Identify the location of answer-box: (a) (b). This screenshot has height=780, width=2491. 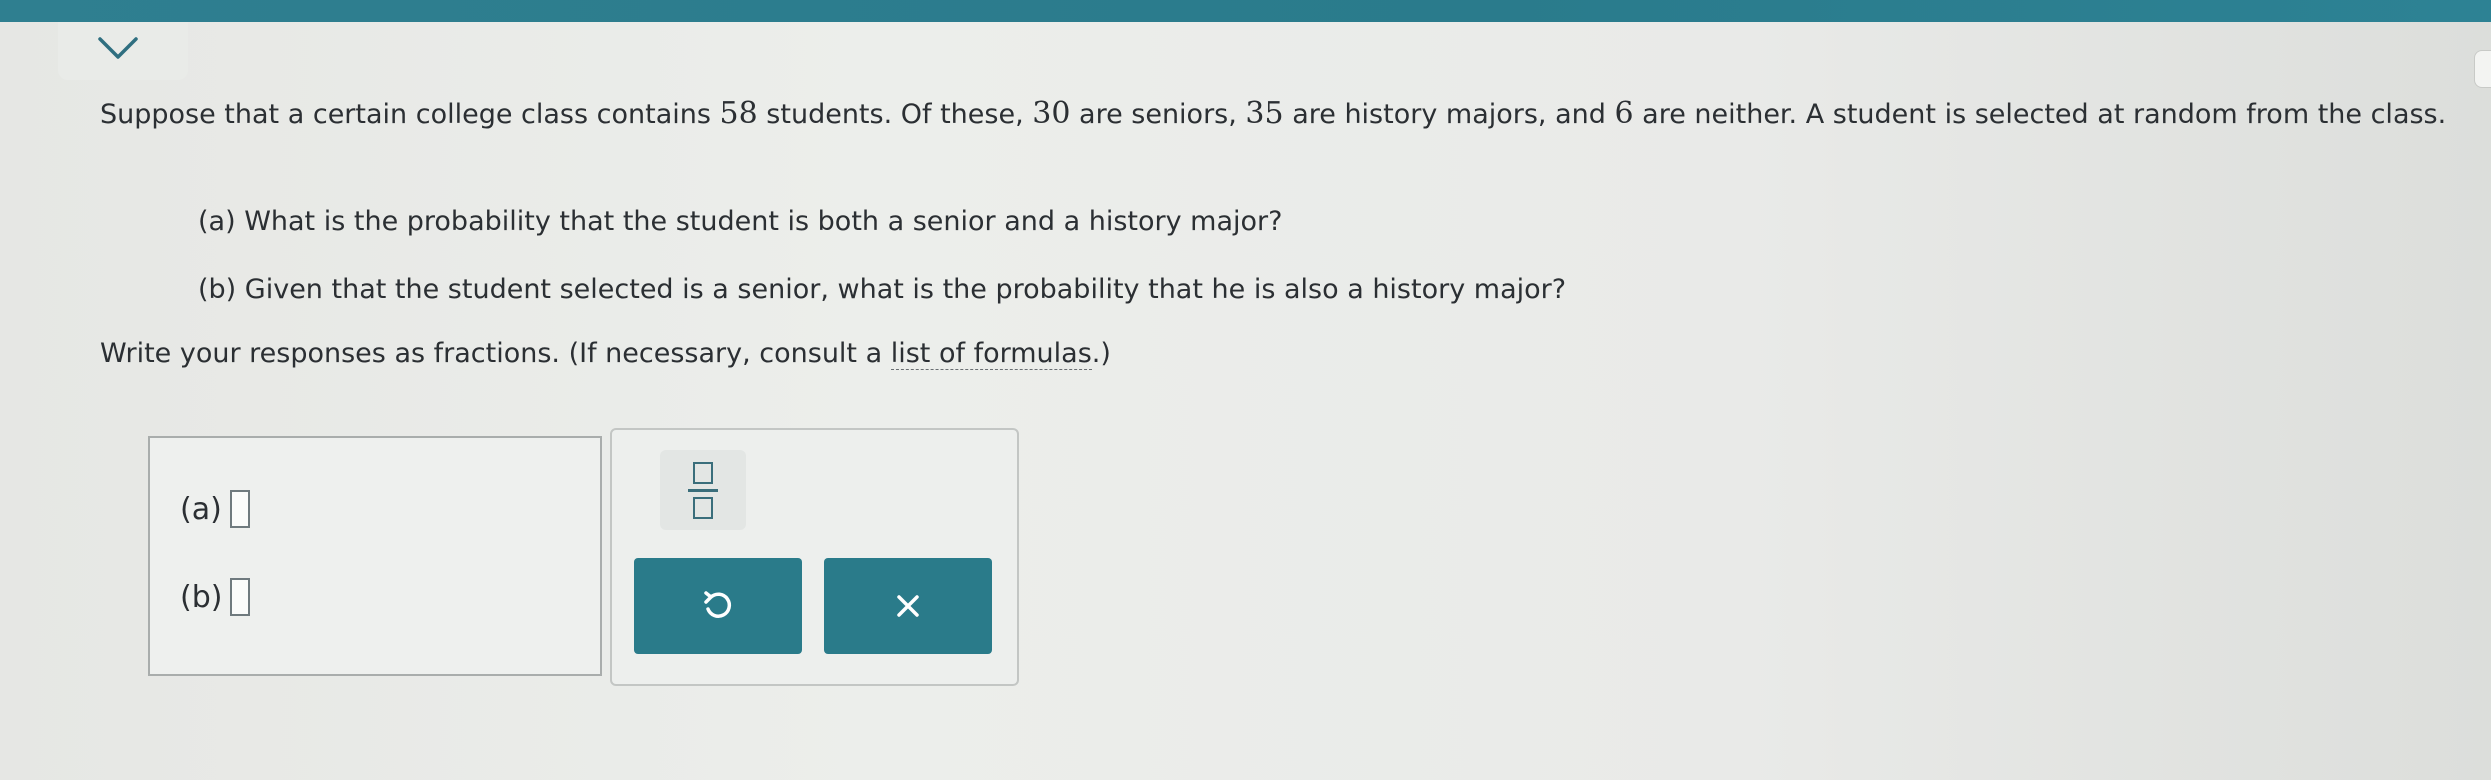
(375, 556).